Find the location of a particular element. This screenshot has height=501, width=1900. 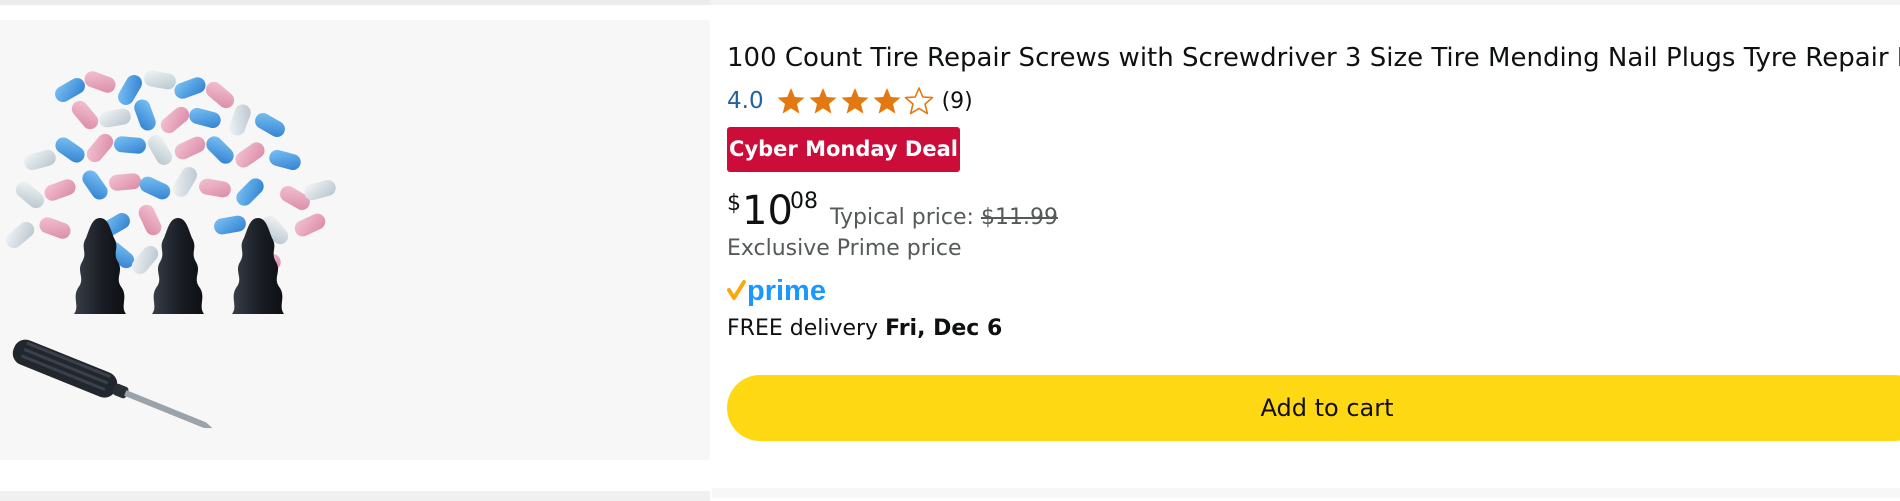

typical-price-label: Typical price: is located at coordinates (902, 217).